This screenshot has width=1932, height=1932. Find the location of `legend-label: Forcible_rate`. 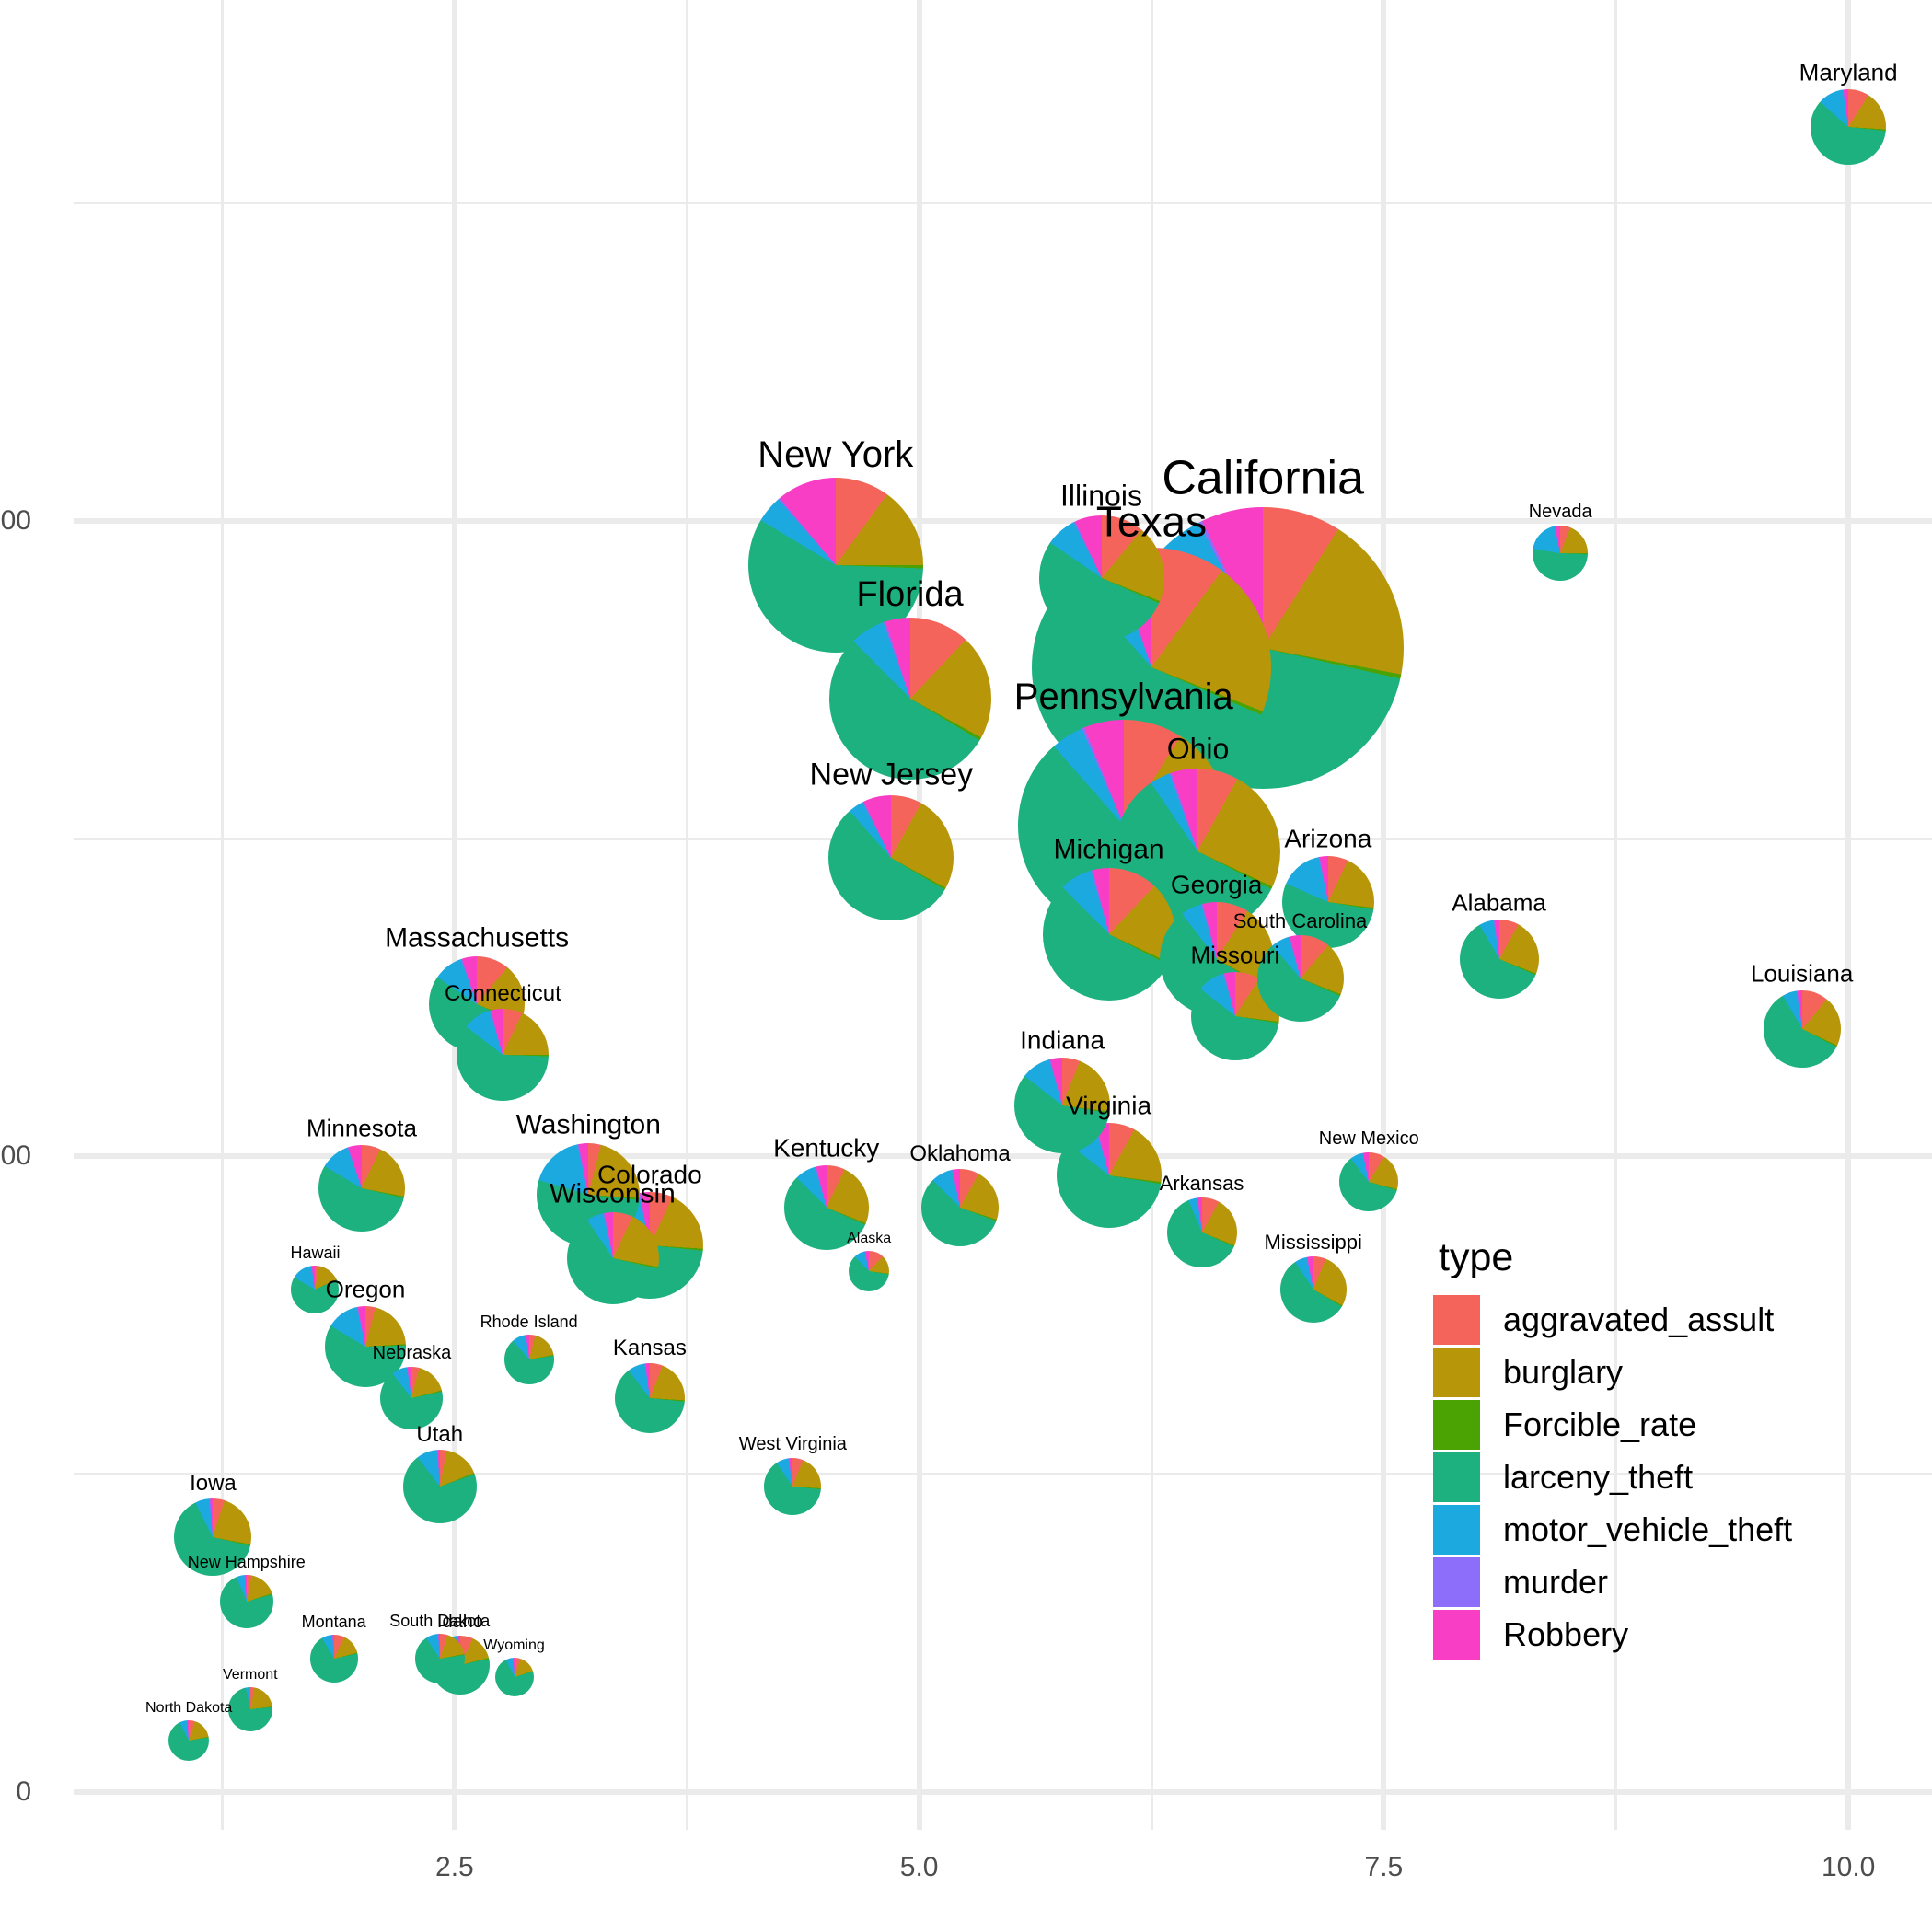

legend-label: Forcible_rate is located at coordinates (1600, 1424).